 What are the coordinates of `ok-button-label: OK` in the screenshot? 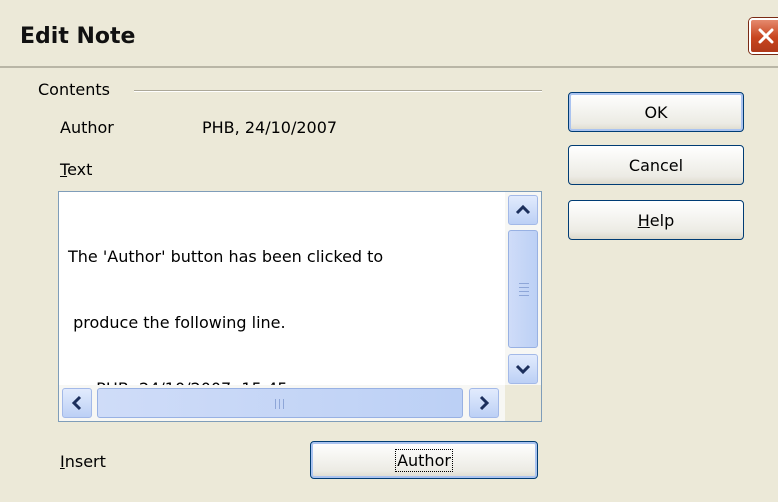 It's located at (656, 112).